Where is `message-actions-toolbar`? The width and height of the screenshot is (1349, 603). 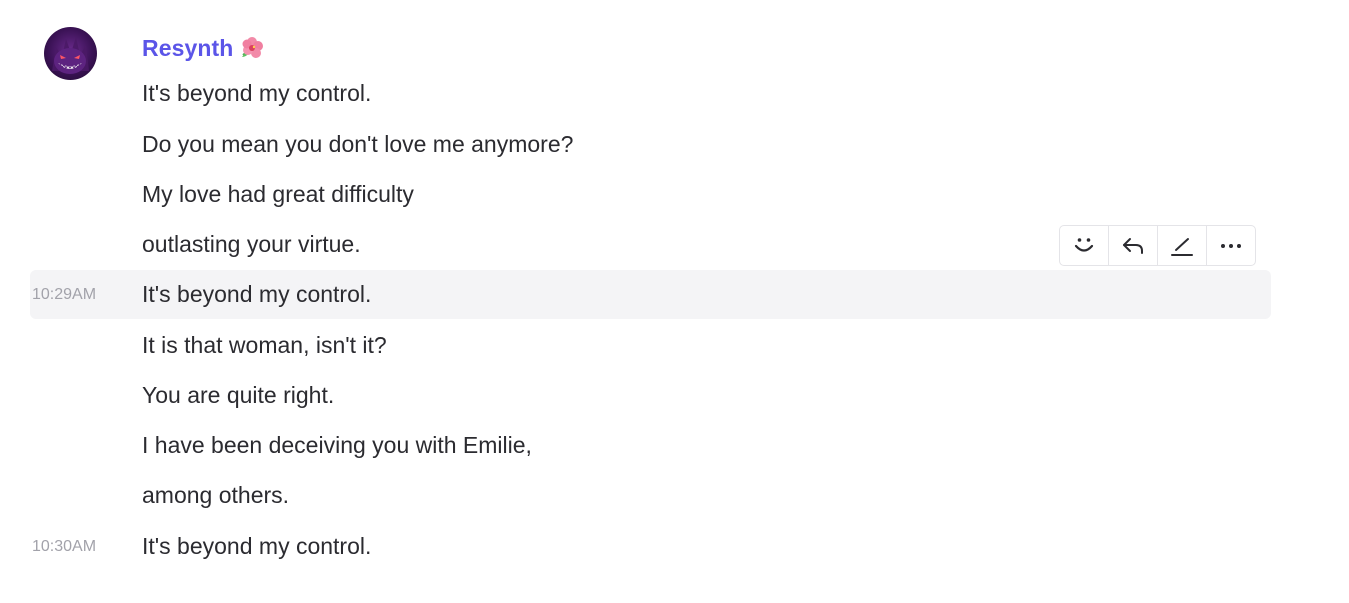 message-actions-toolbar is located at coordinates (1157, 245).